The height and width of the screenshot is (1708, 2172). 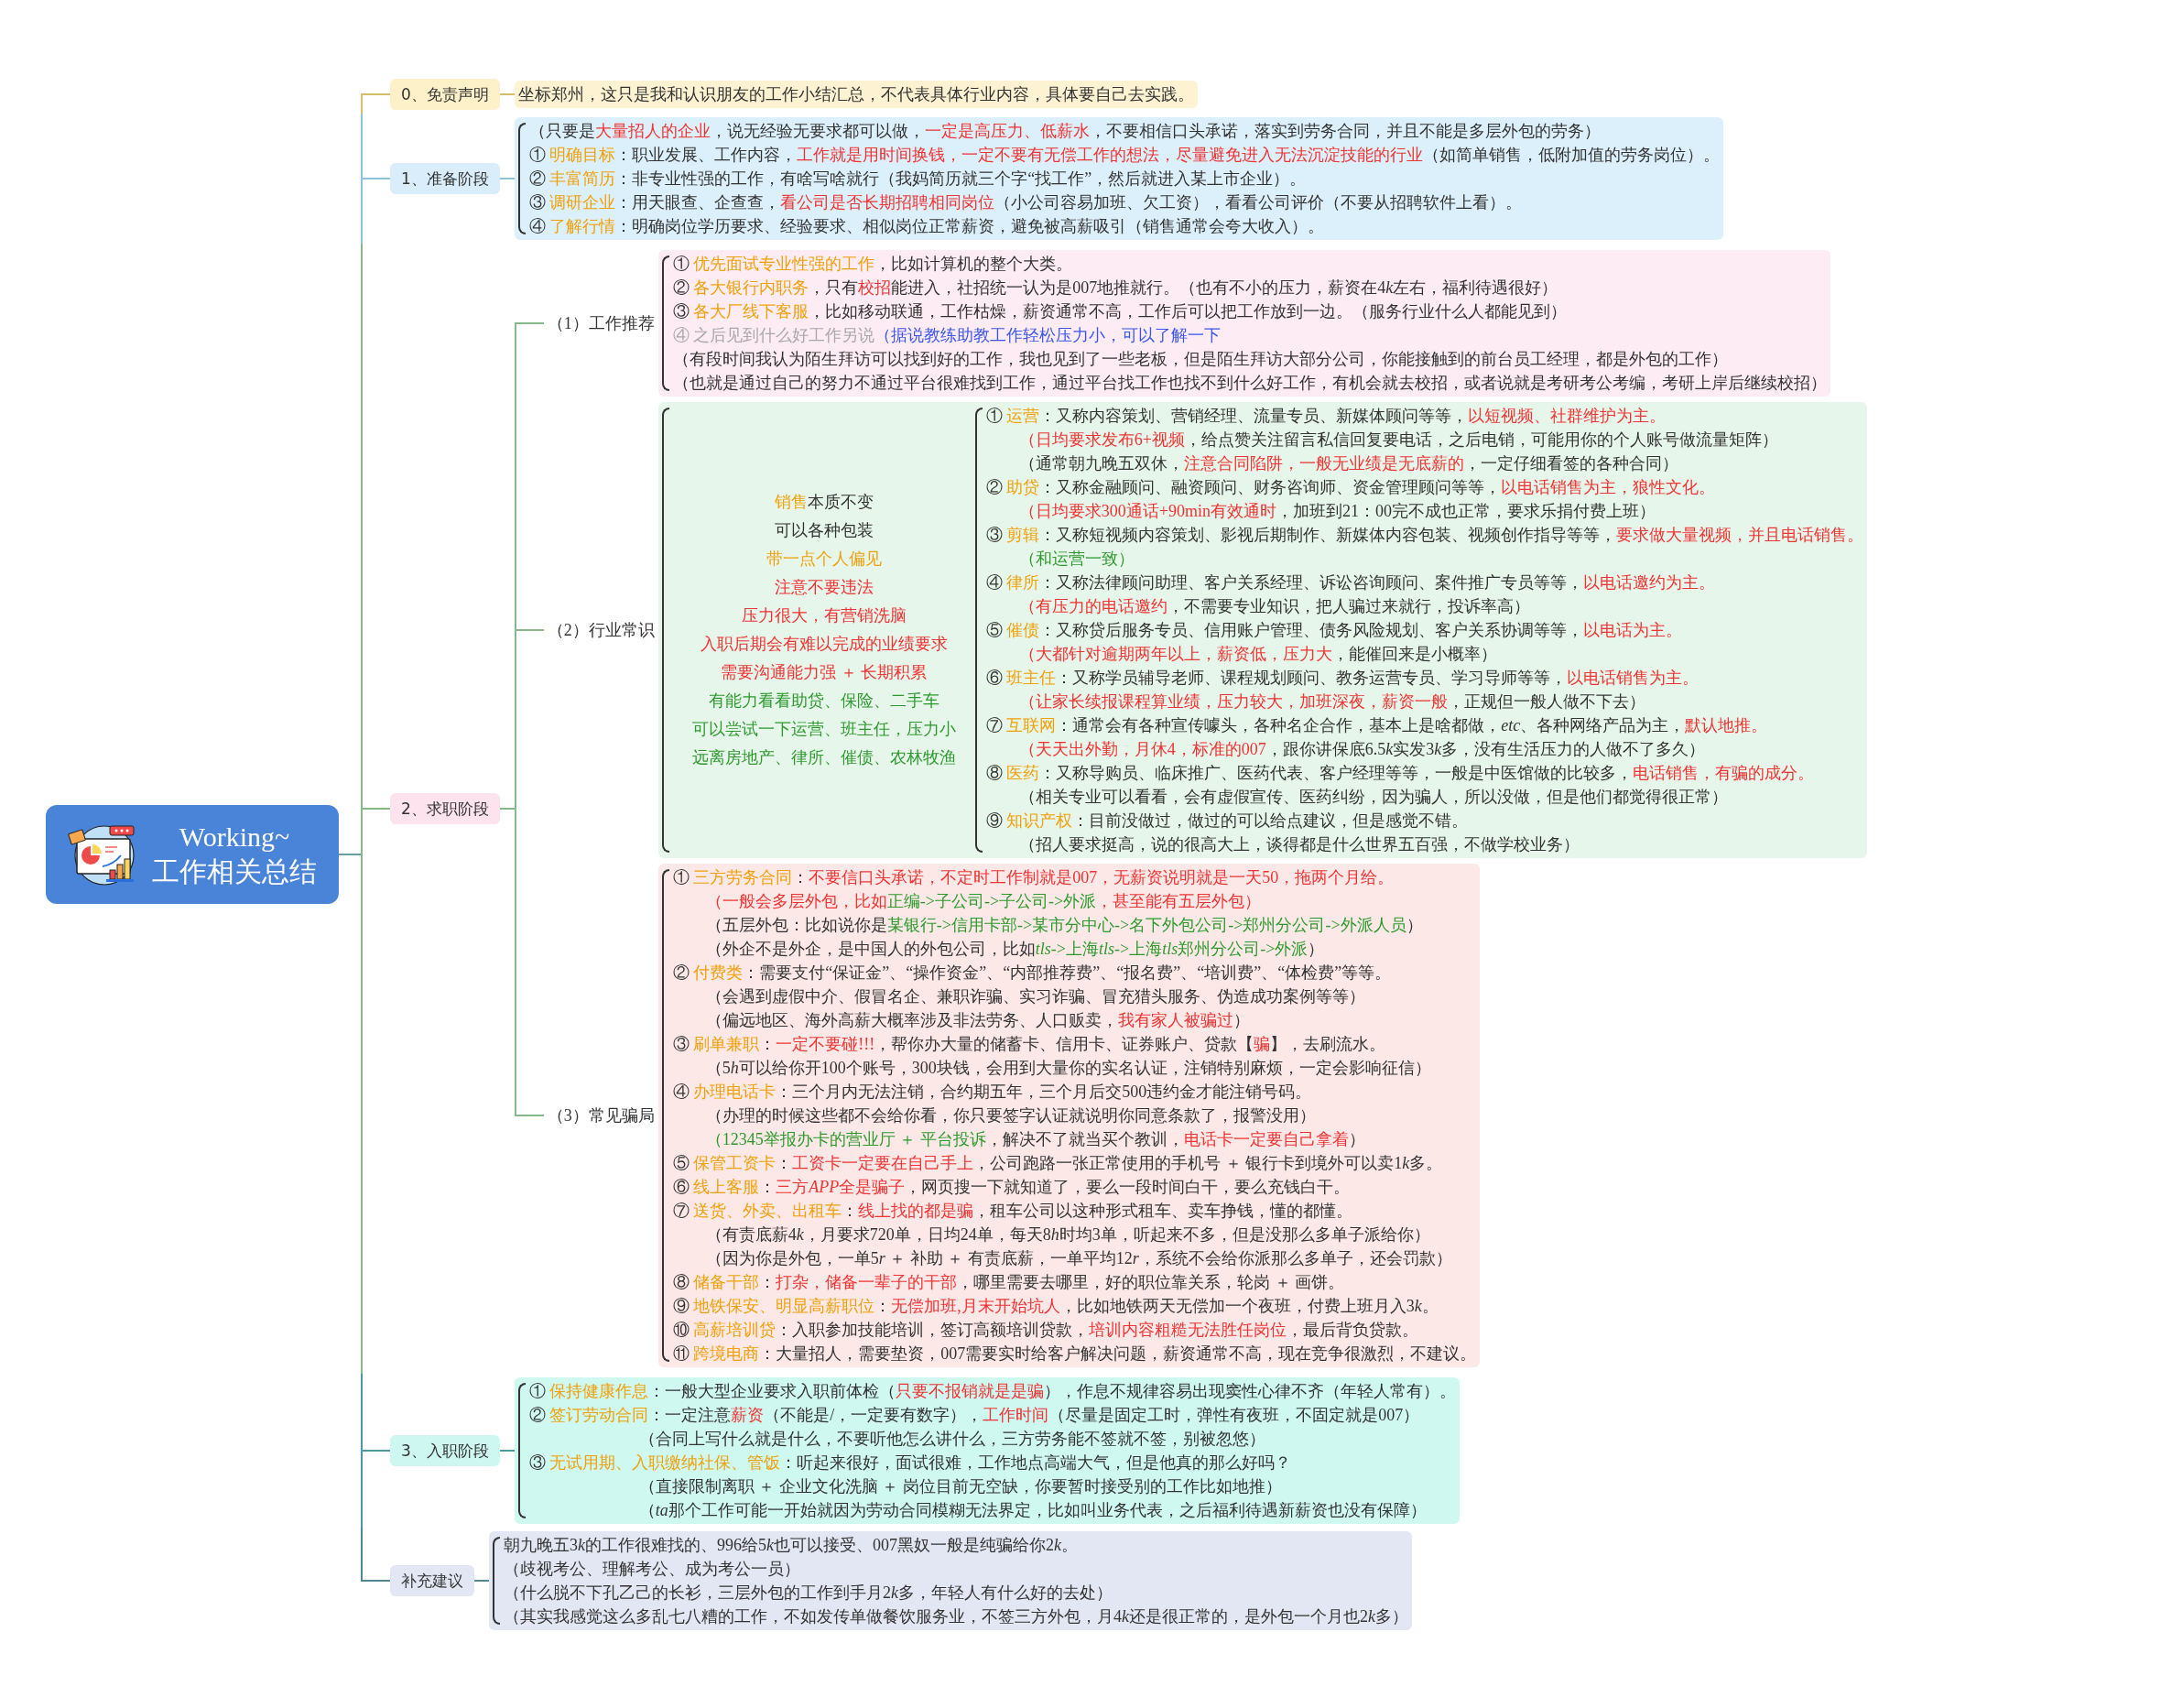 I want to click on summary-line: 压力很大，有营销洗脑, so click(x=823, y=615).